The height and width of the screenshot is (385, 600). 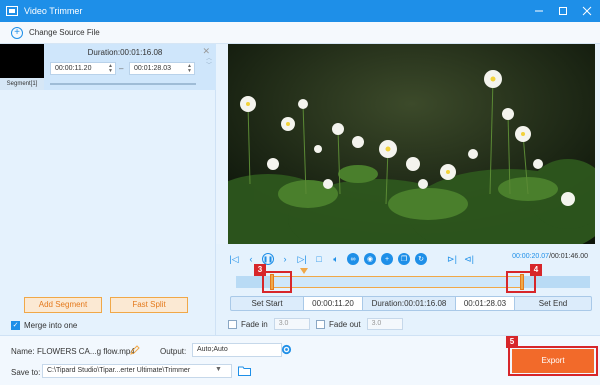 I want to click on fade-in-input: 3.0, so click(x=291, y=324).